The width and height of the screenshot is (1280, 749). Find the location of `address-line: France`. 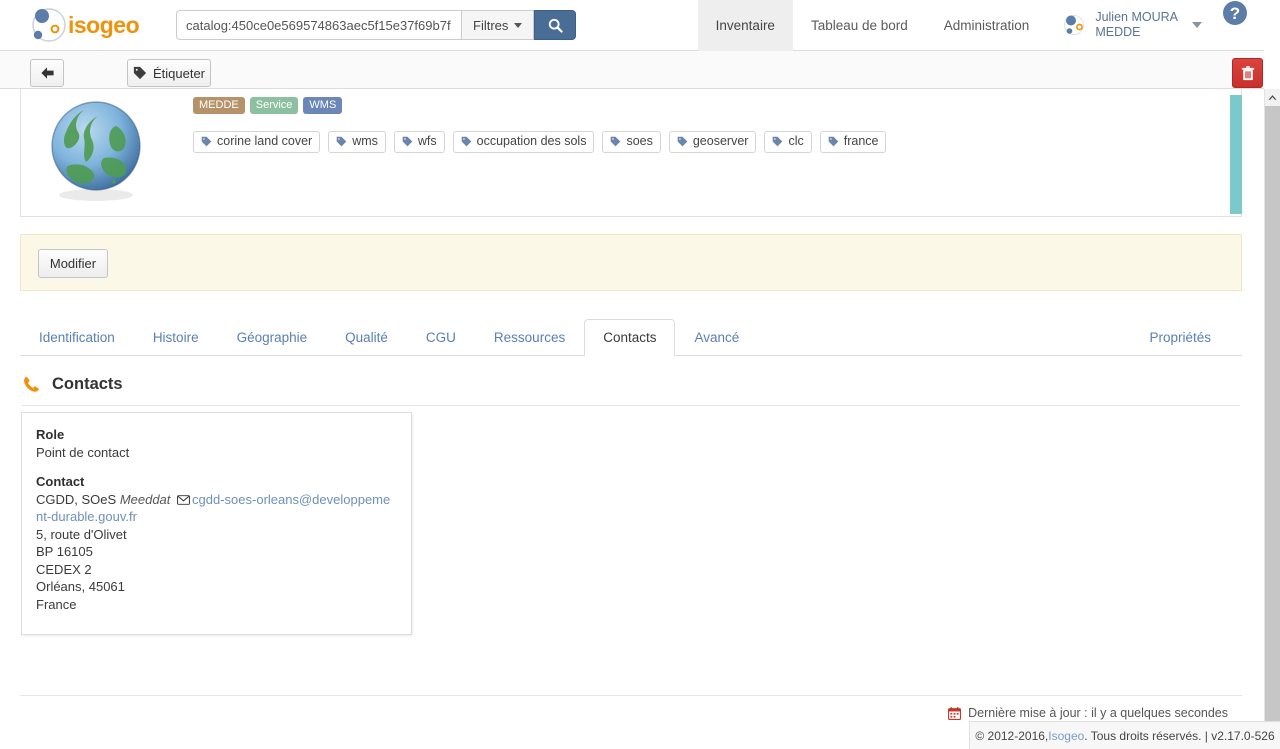

address-line: France is located at coordinates (56, 604).